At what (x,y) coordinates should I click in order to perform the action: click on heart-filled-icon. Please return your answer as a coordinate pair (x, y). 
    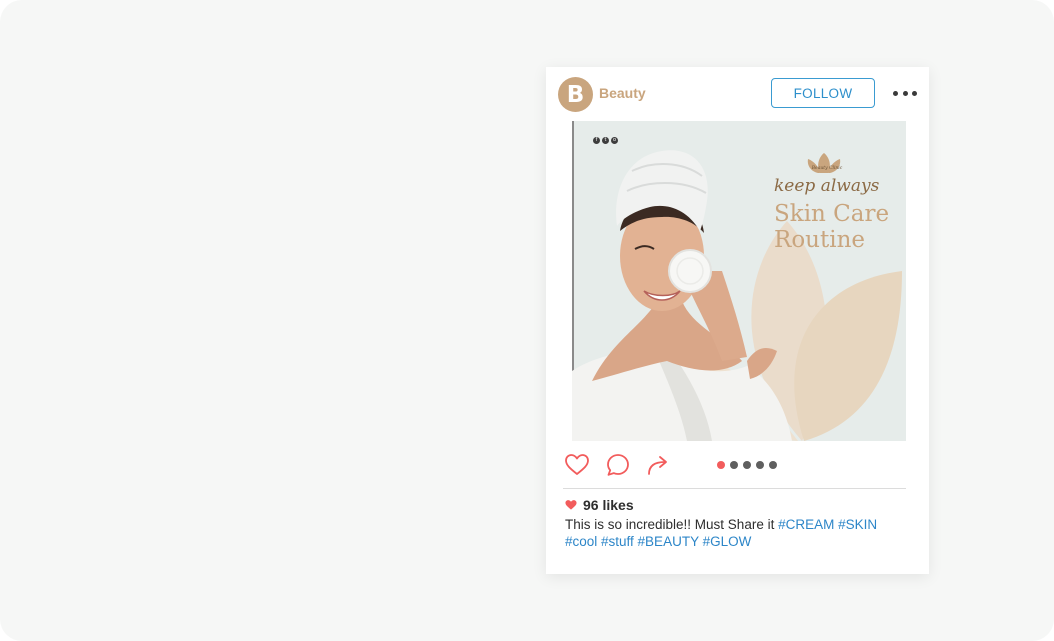
    Looking at the image, I should click on (571, 505).